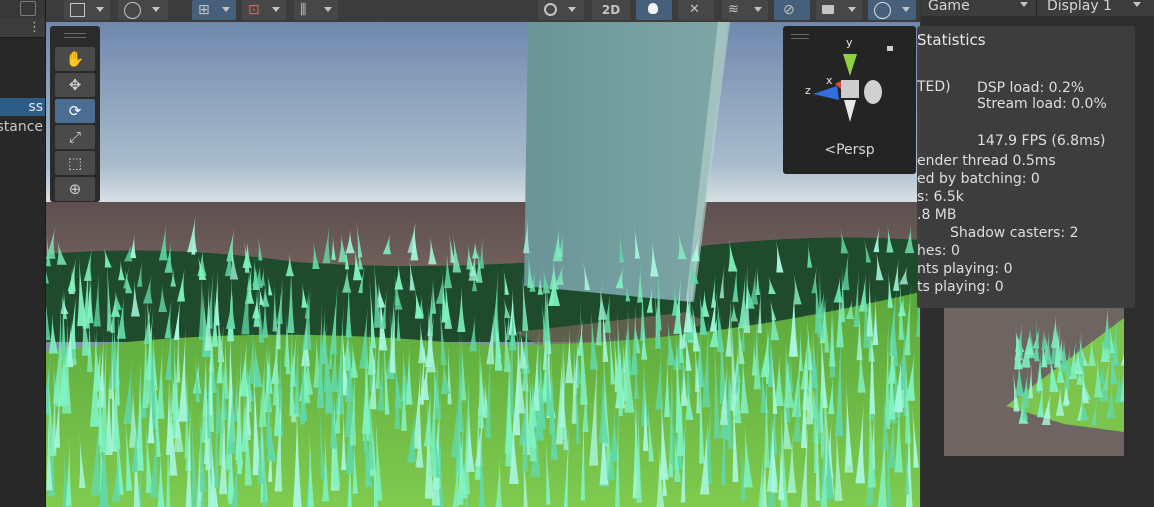 This screenshot has width=1154, height=507. I want to click on x-axis-label: x, so click(829, 80).